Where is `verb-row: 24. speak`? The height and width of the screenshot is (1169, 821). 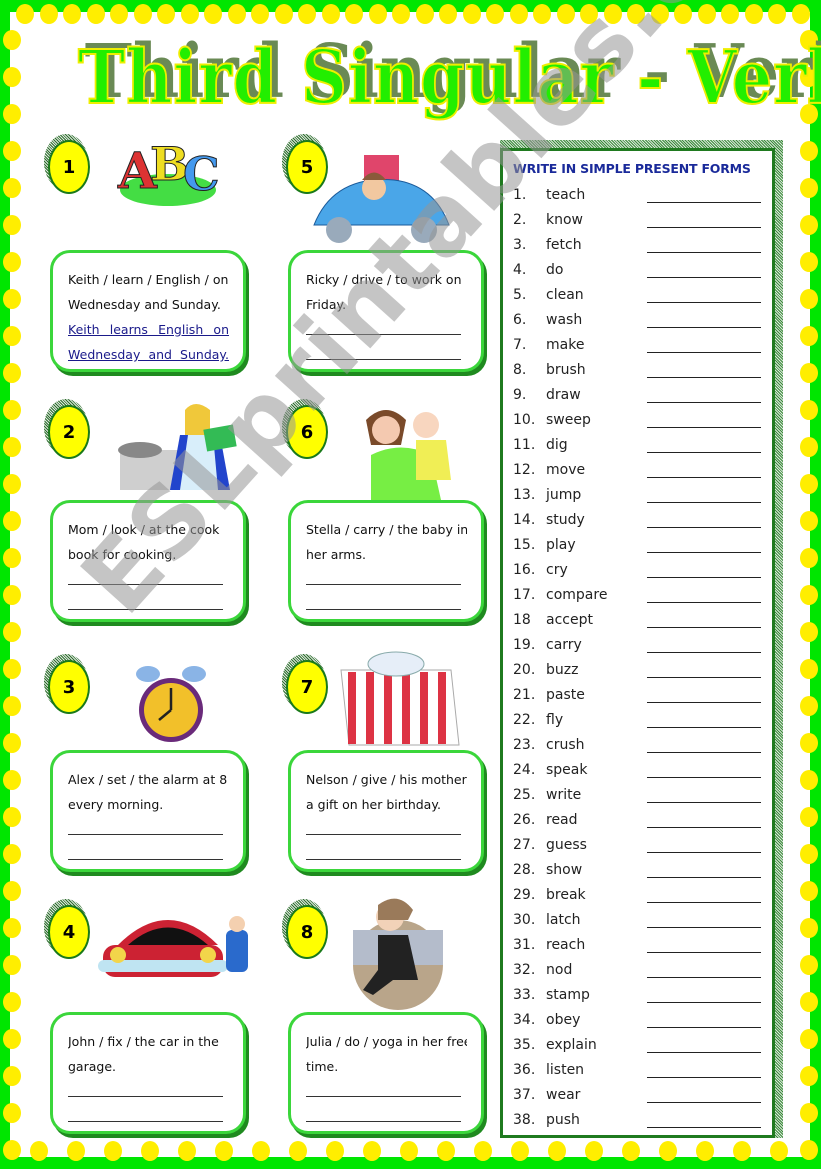
verb-row: 24. speak is located at coordinates (638, 771).